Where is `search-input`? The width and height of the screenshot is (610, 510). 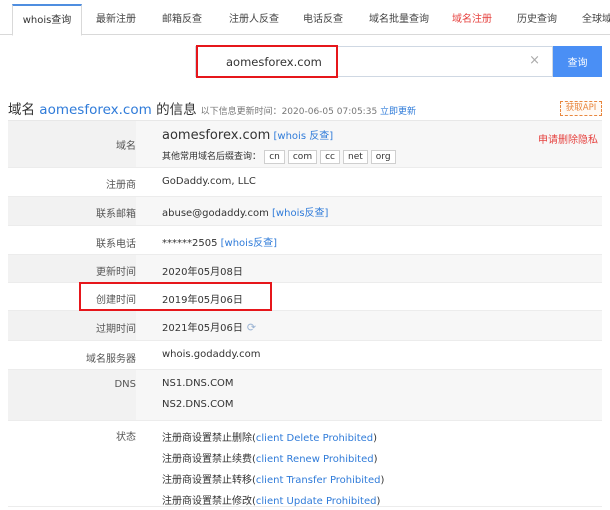 search-input is located at coordinates (356, 62).